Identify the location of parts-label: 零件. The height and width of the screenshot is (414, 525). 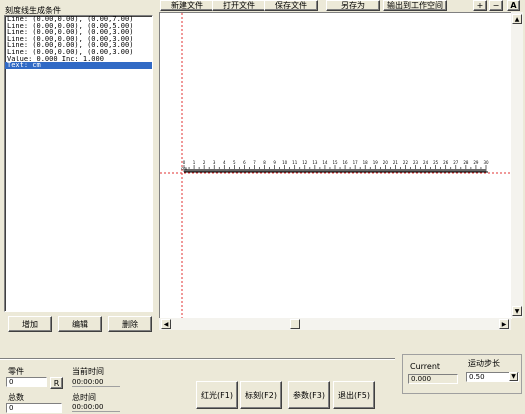
(16, 371).